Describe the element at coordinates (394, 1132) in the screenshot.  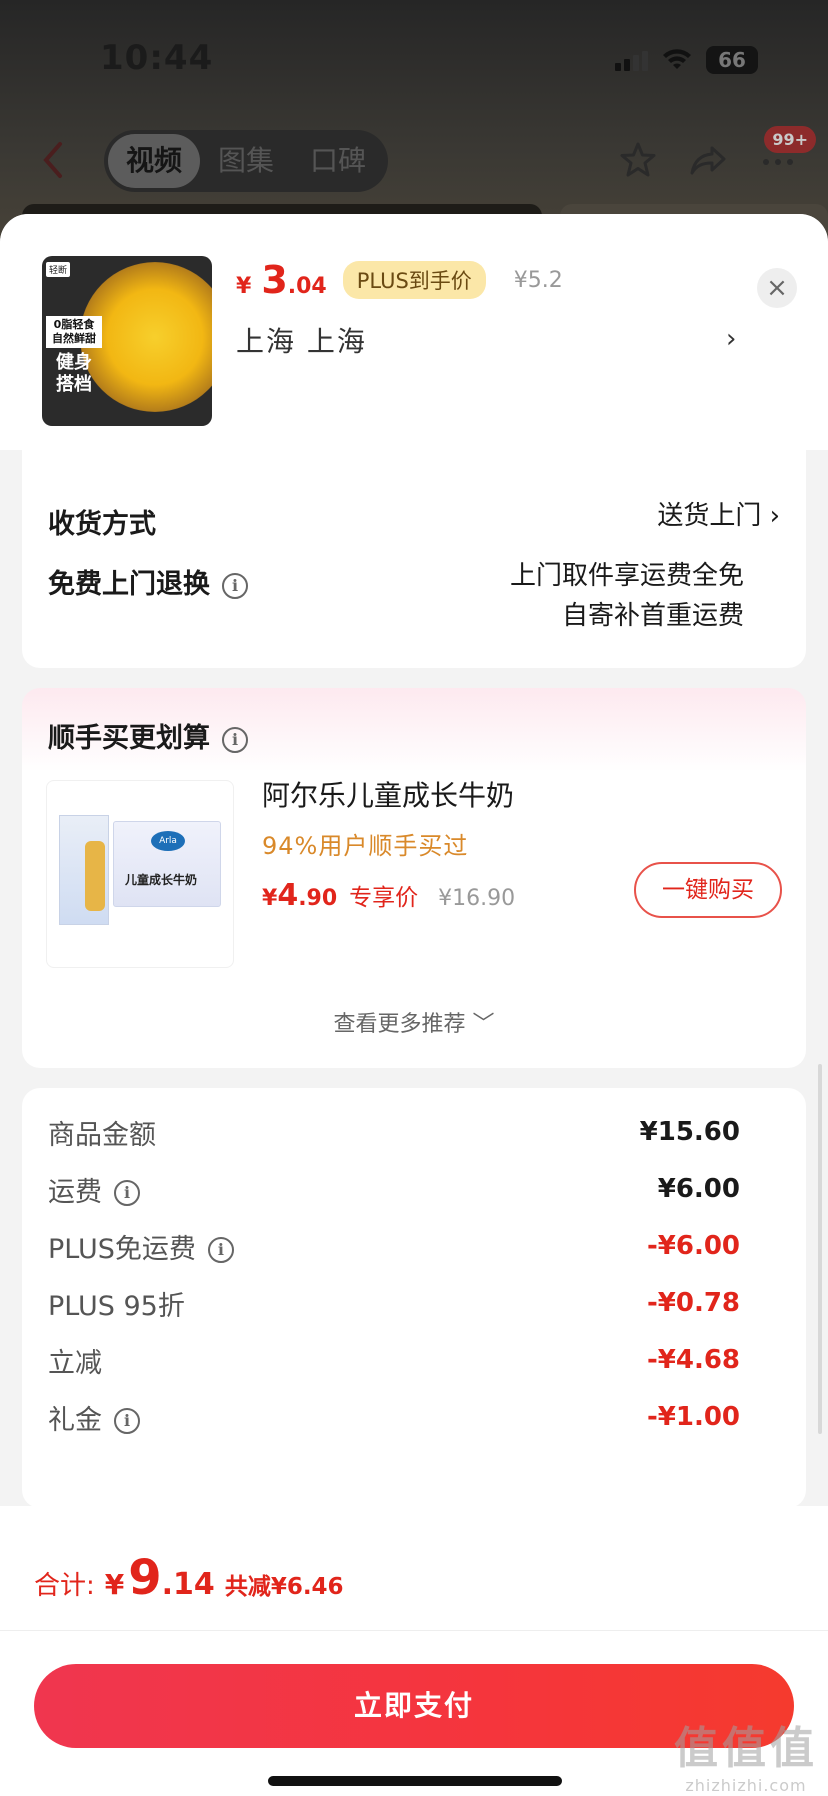
I see `summary-row-goods: 商品金额 ¥15.60` at that location.